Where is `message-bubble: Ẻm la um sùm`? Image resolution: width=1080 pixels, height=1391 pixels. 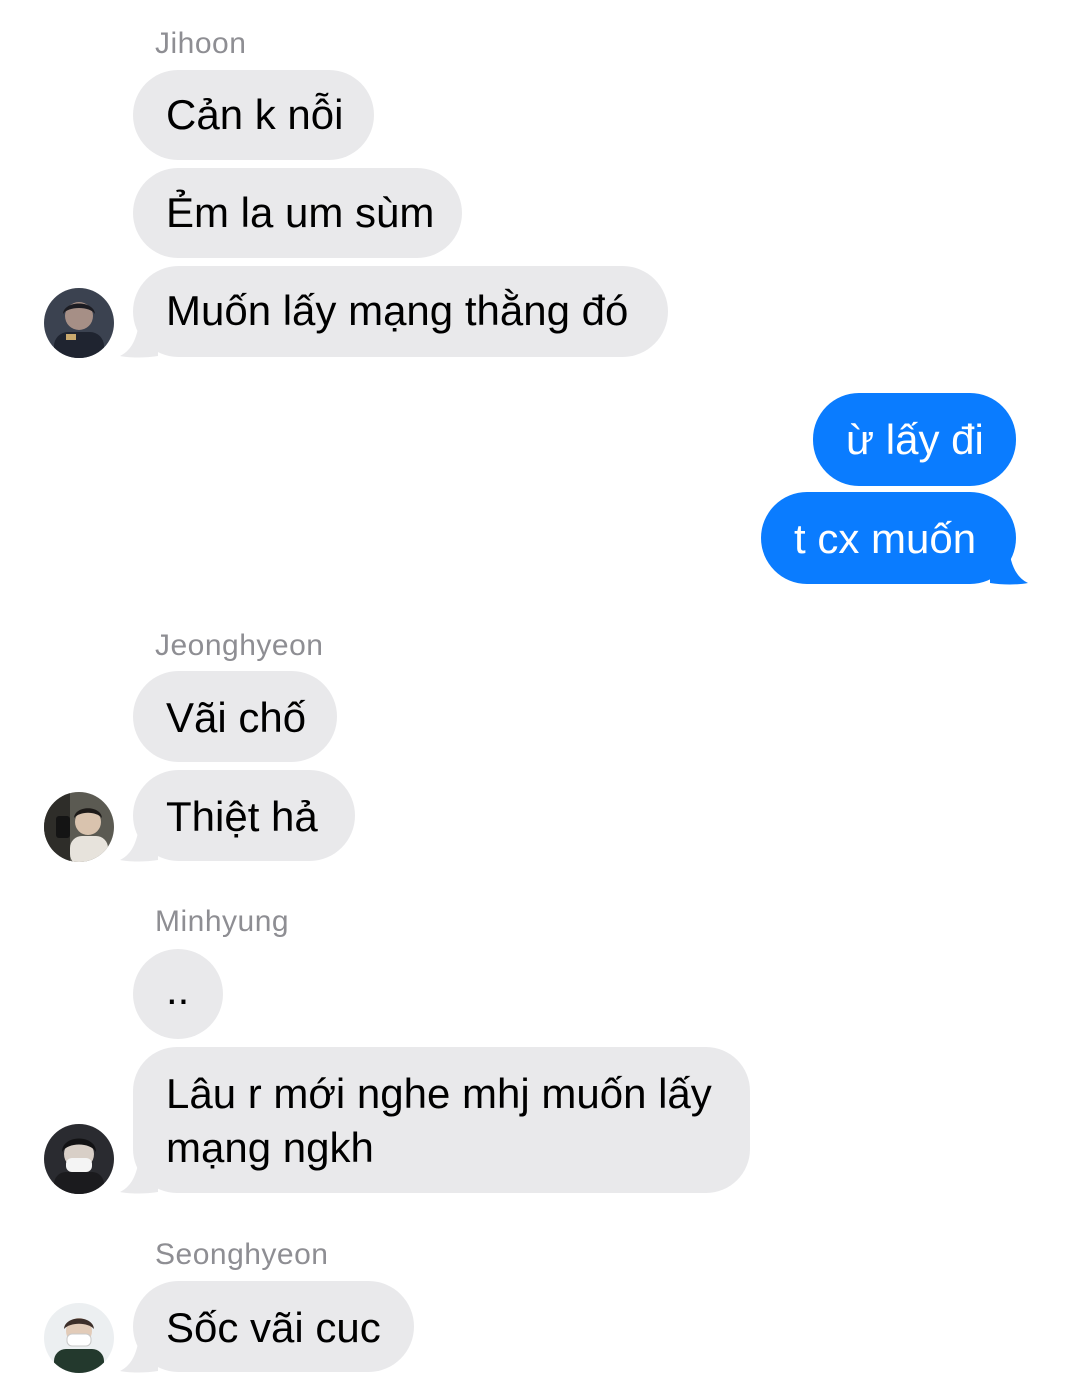
message-bubble: Ẻm la um sùm is located at coordinates (297, 213).